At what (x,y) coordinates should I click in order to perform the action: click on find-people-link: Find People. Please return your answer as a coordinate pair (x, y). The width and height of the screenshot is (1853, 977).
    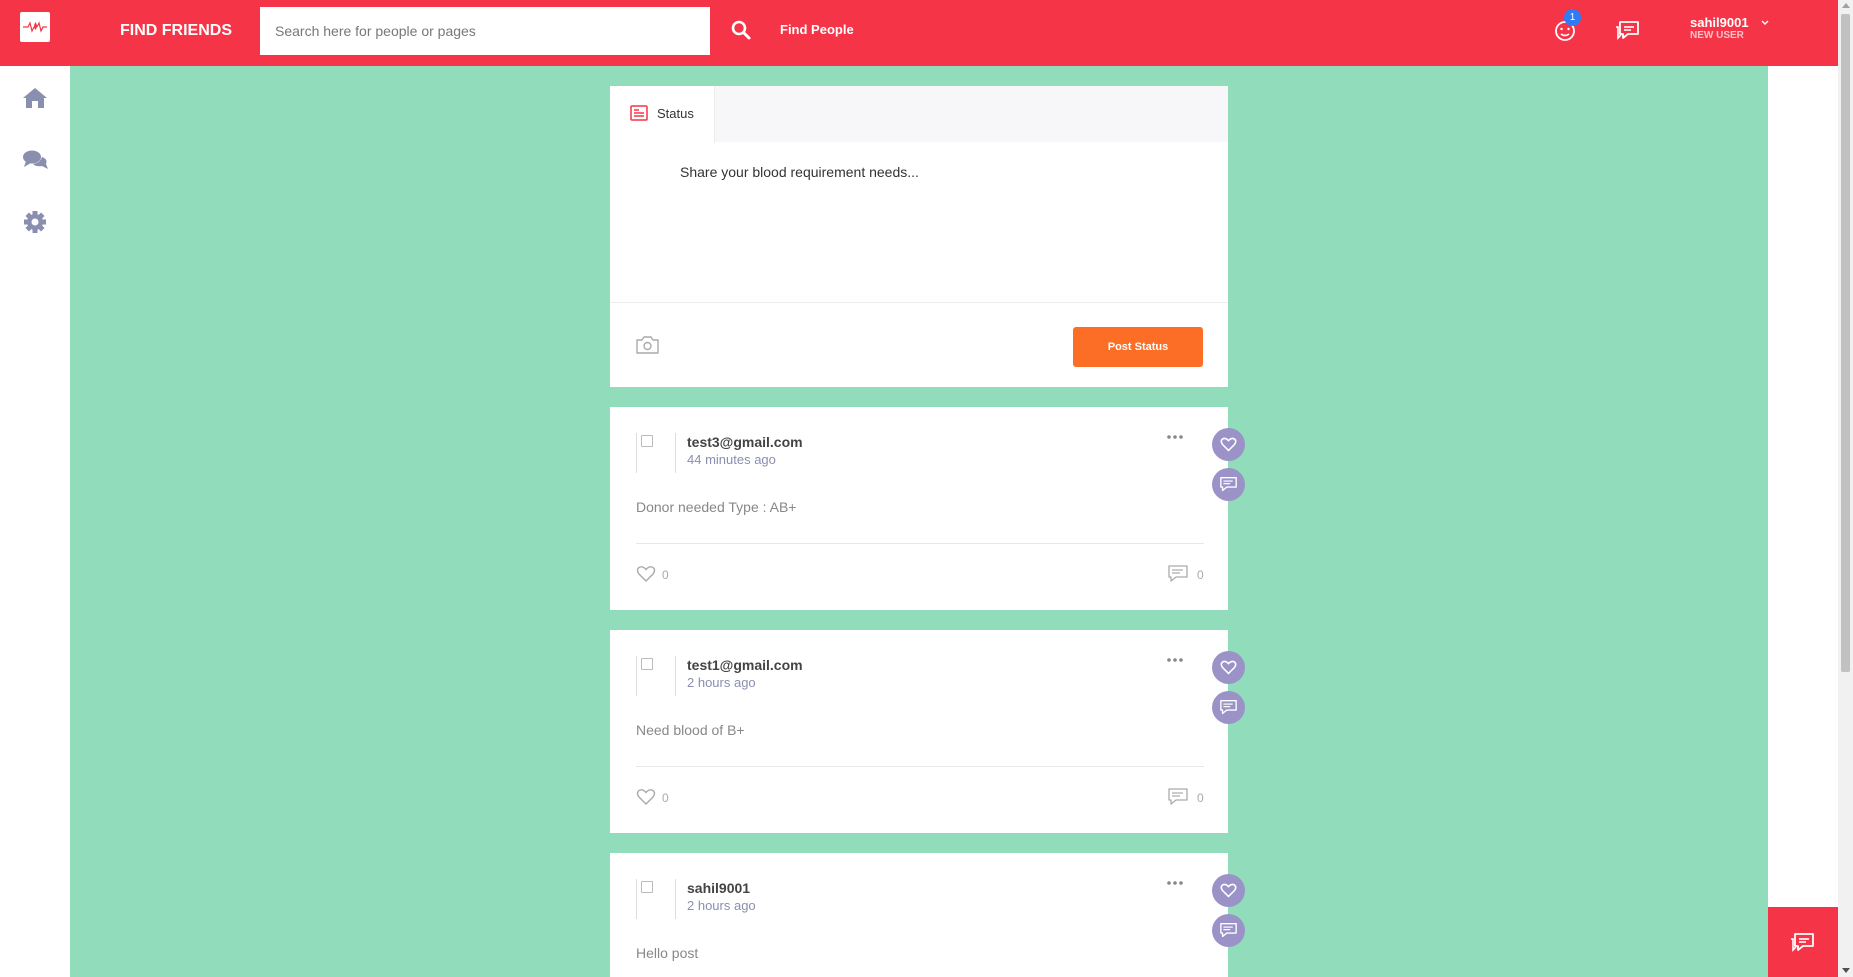
    Looking at the image, I should click on (817, 29).